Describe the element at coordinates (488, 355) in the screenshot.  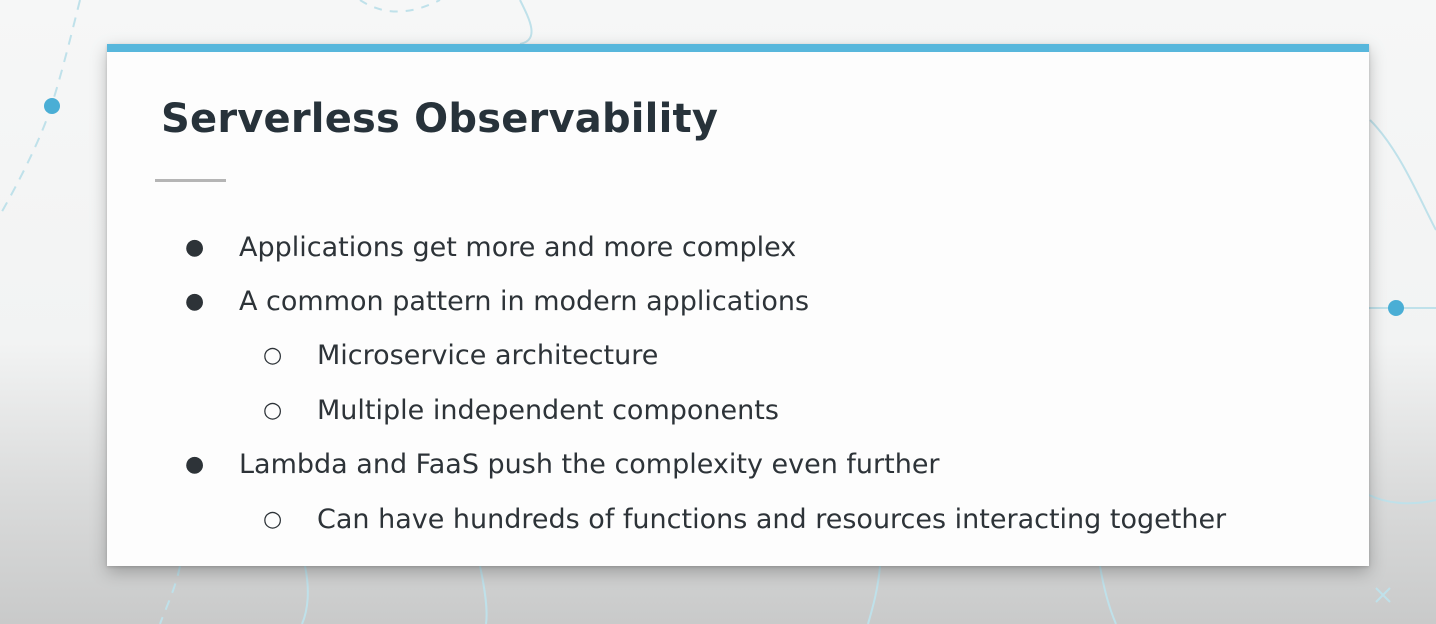
I see `sub-bullet-text: Microservice architecture` at that location.